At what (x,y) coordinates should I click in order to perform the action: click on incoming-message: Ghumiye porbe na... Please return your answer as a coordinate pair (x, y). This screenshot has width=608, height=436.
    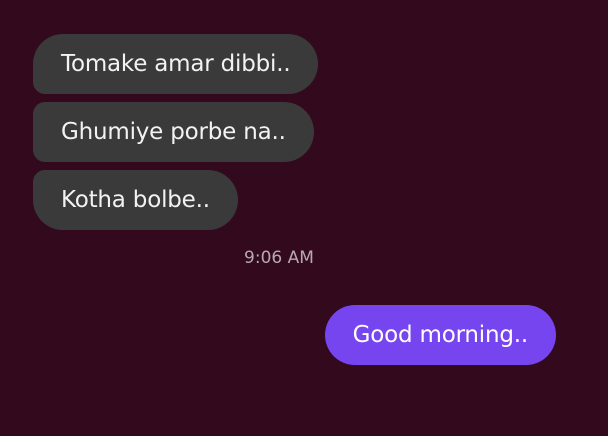
    Looking at the image, I should click on (173, 132).